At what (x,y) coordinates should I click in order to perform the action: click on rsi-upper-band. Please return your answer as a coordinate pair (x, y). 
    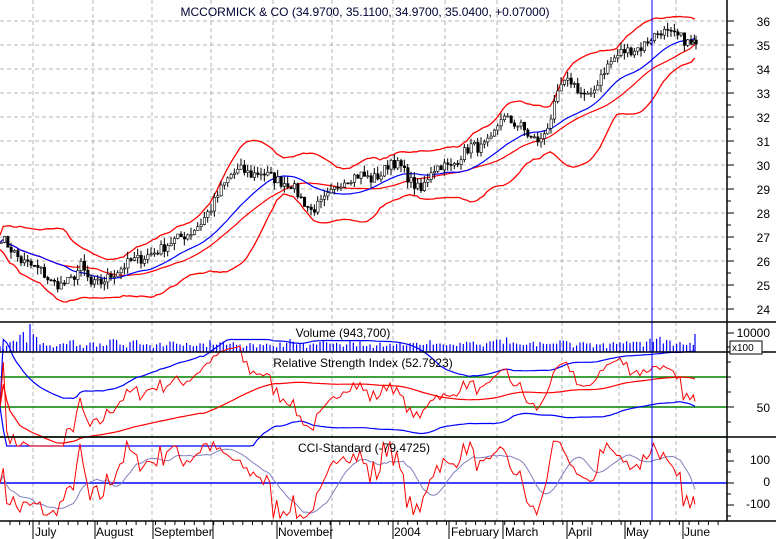
    Looking at the image, I should click on (347, 373).